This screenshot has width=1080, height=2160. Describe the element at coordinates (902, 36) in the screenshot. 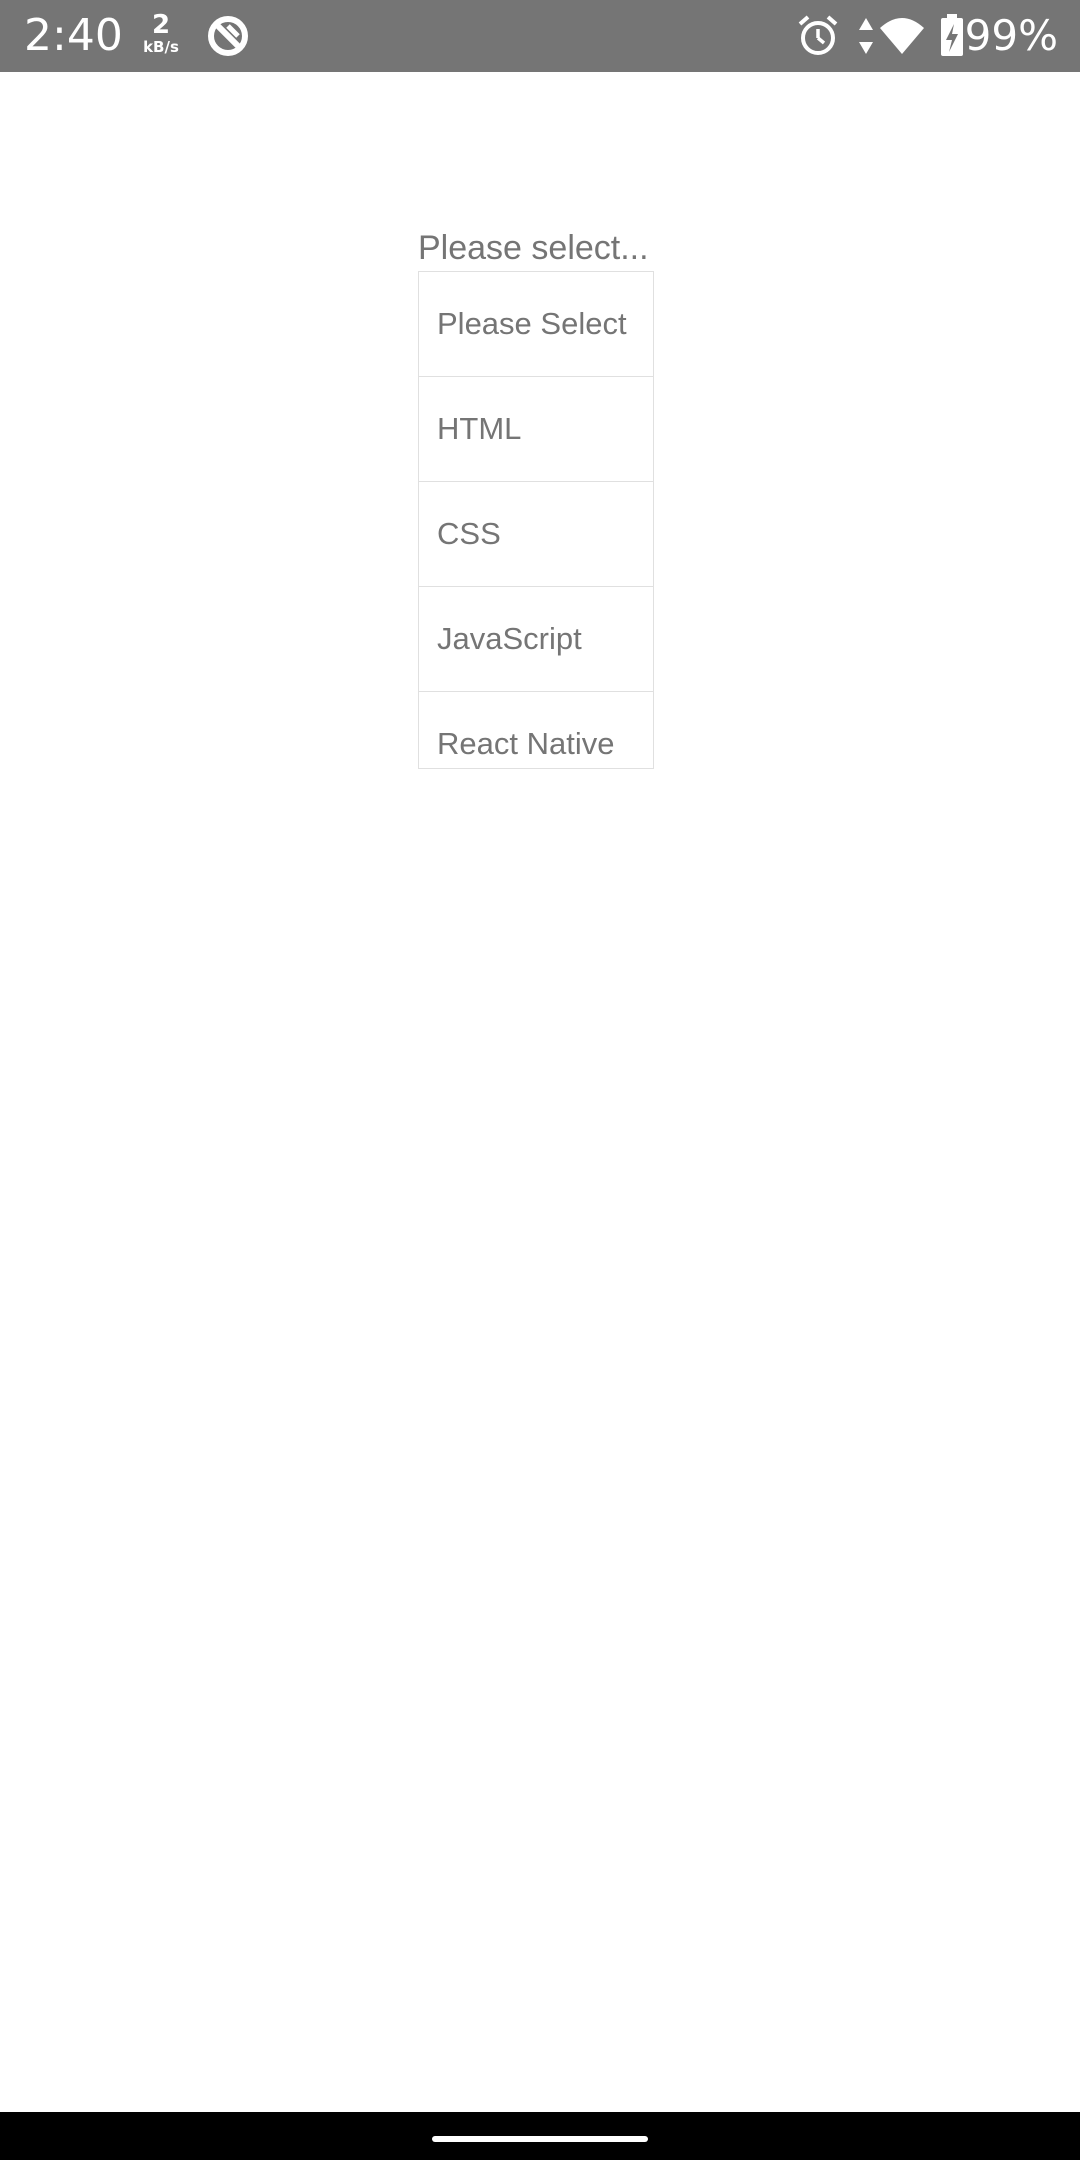

I see `wifi-icon` at that location.